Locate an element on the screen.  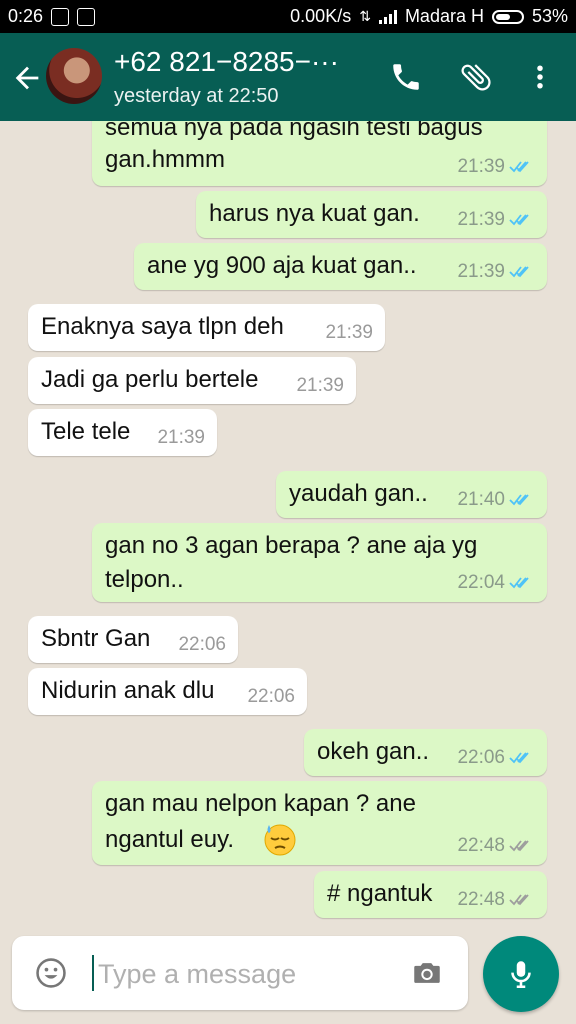
more-options-button is located at coordinates (540, 77).